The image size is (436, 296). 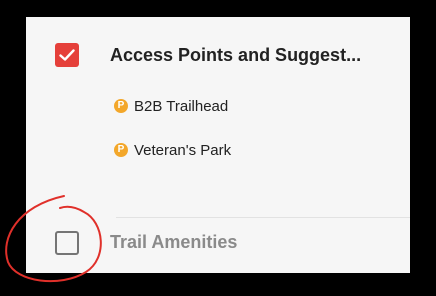 I want to click on legend-label: Veteran's Park, so click(x=183, y=150).